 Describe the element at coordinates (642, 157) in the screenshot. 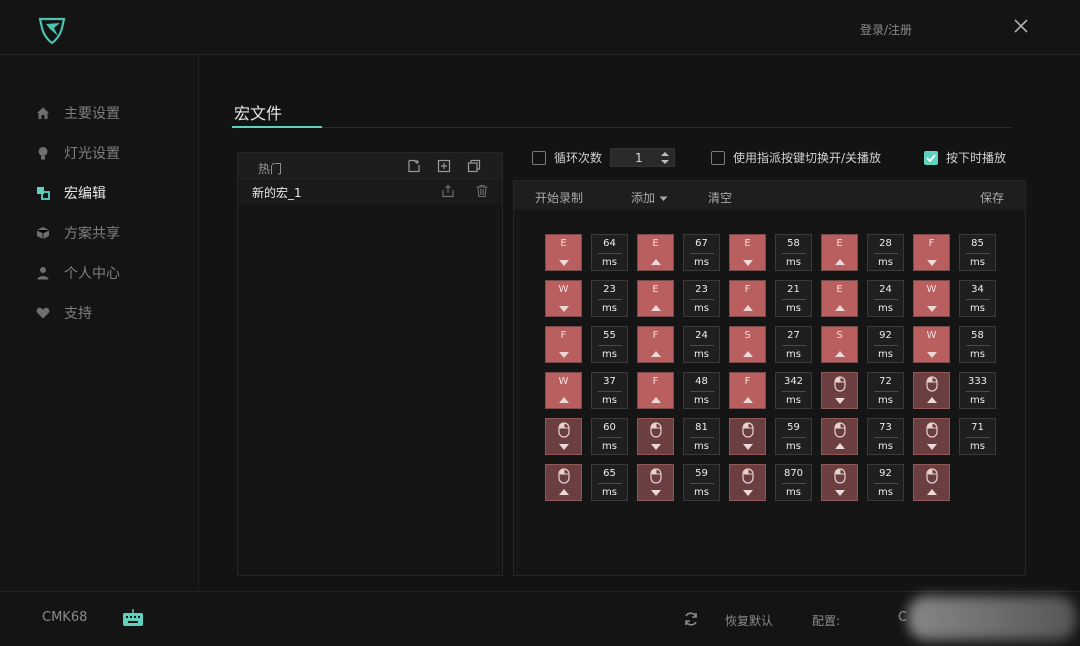

I see `loop-count-stepper: 1` at that location.